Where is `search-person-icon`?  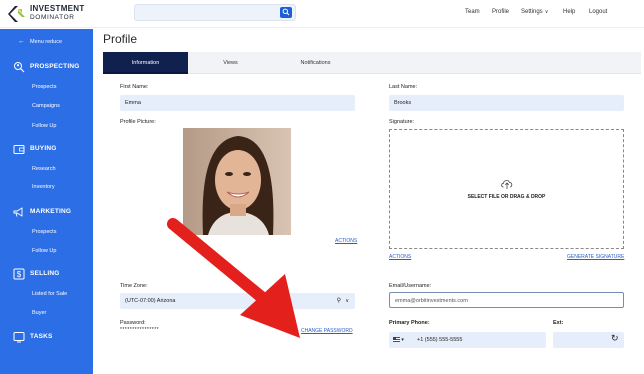 search-person-icon is located at coordinates (19, 67).